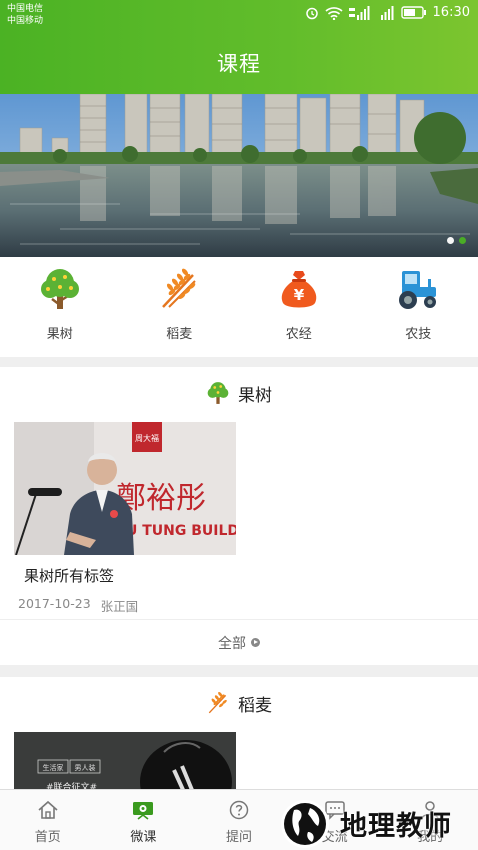 This screenshot has height=850, width=478. What do you see at coordinates (232, 643) in the screenshot?
I see `more-label: 全部` at bounding box center [232, 643].